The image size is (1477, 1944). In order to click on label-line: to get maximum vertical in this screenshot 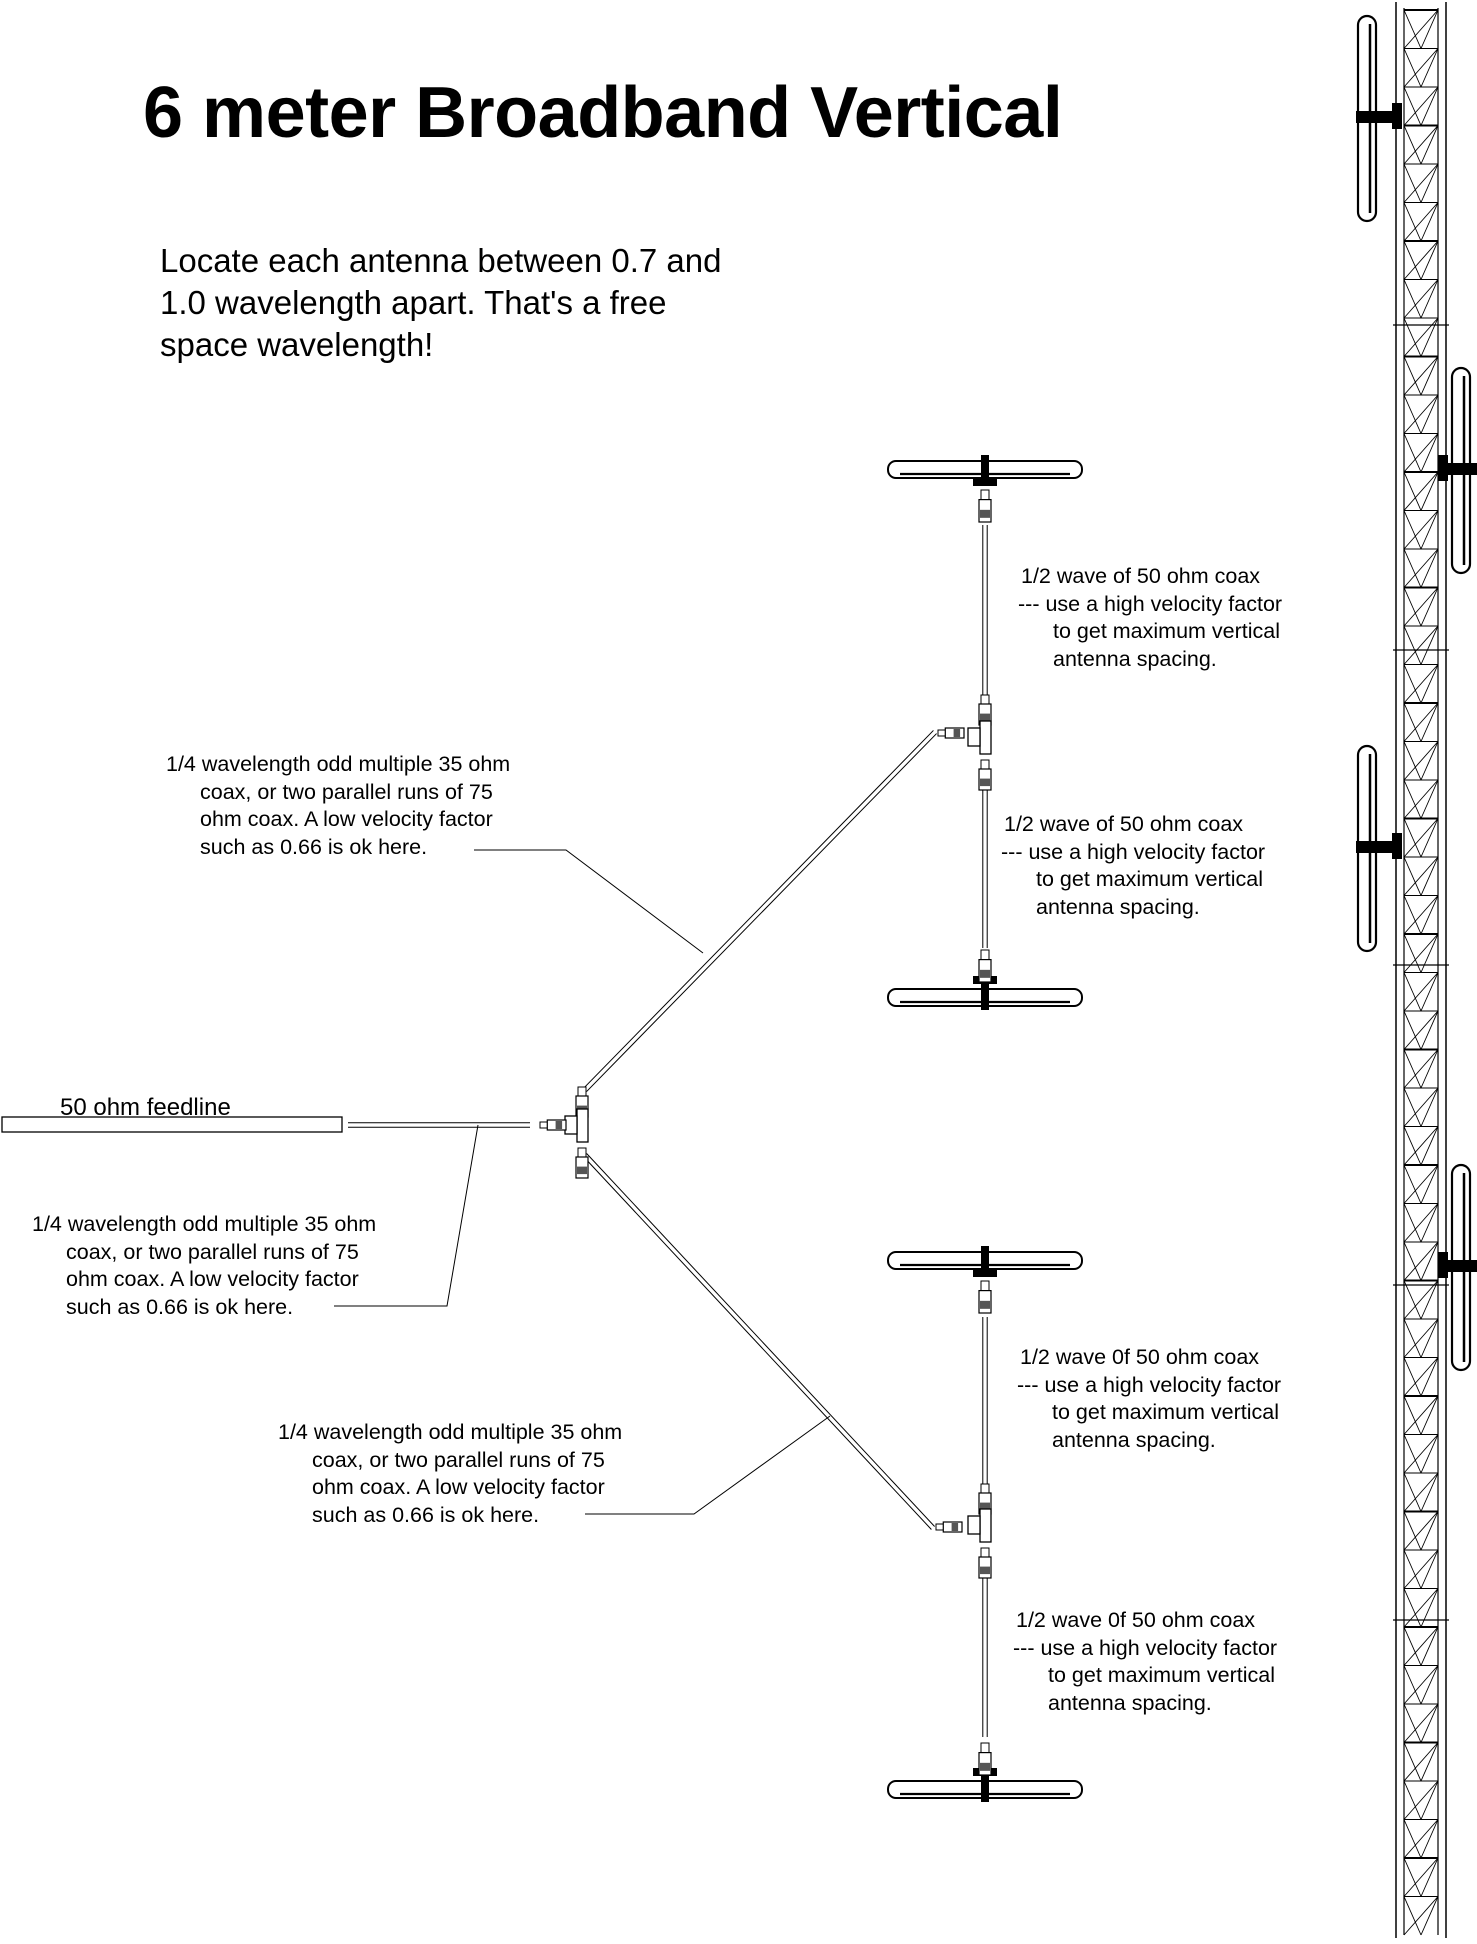, I will do `click(1166, 1412)`.